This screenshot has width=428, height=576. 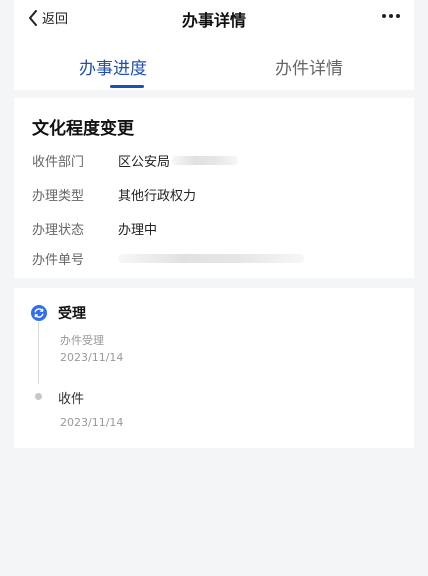 What do you see at coordinates (39, 313) in the screenshot?
I see `refresh-icon` at bounding box center [39, 313].